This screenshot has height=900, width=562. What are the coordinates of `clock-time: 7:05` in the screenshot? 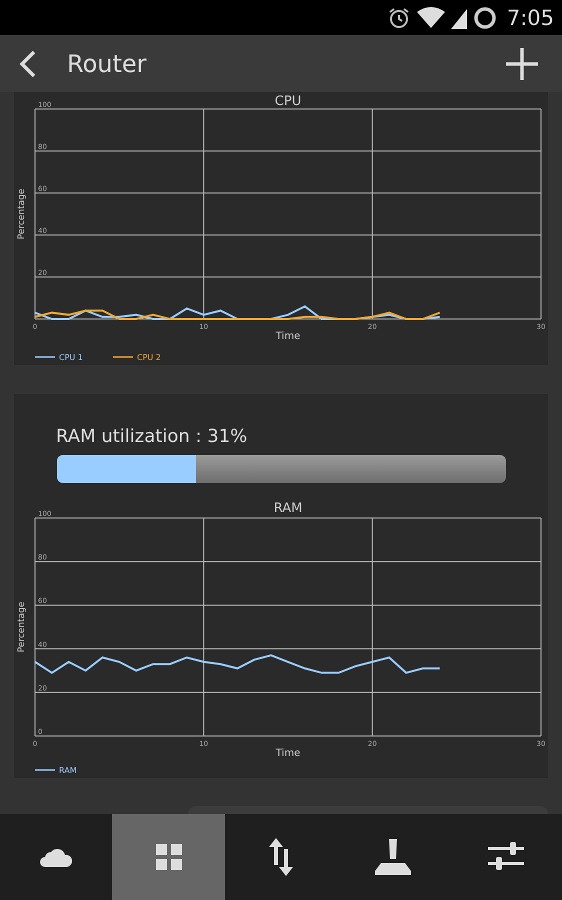 It's located at (530, 18).